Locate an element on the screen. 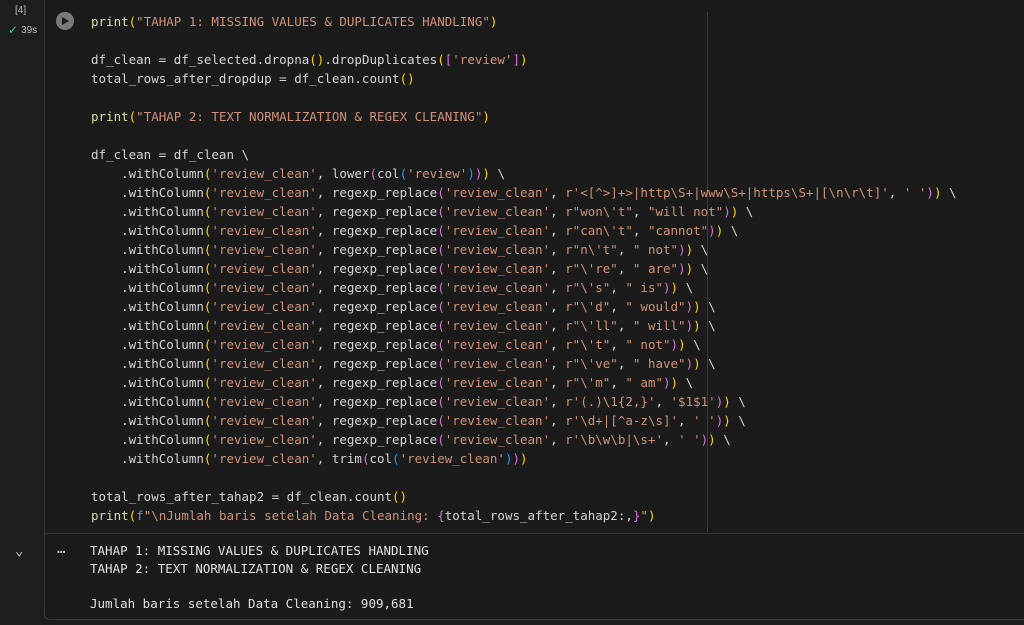  code-token: print is located at coordinates (110, 21).